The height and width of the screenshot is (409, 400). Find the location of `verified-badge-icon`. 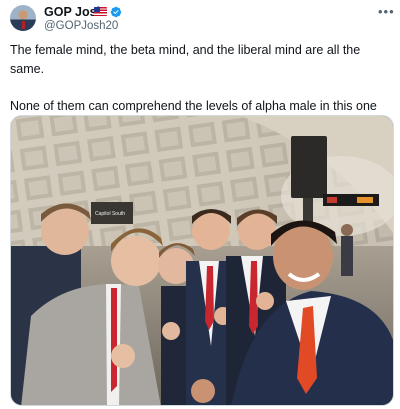

verified-badge-icon is located at coordinates (116, 12).